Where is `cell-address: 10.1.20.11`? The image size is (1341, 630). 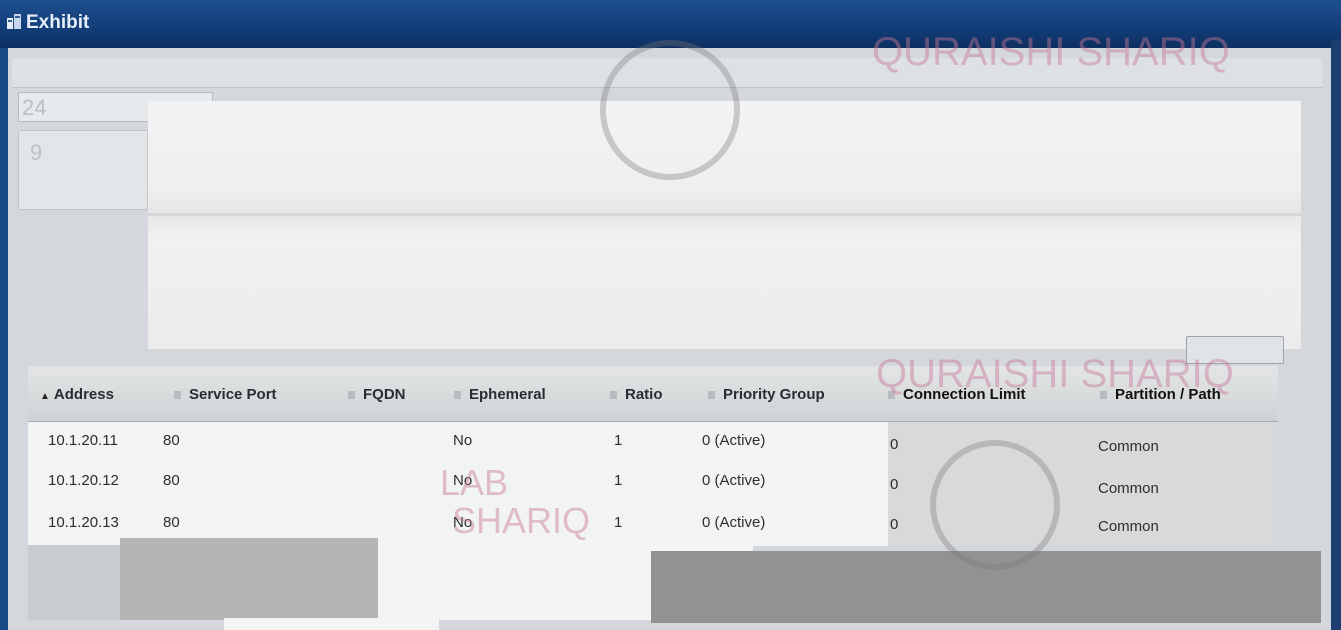
cell-address: 10.1.20.11 is located at coordinates (83, 440).